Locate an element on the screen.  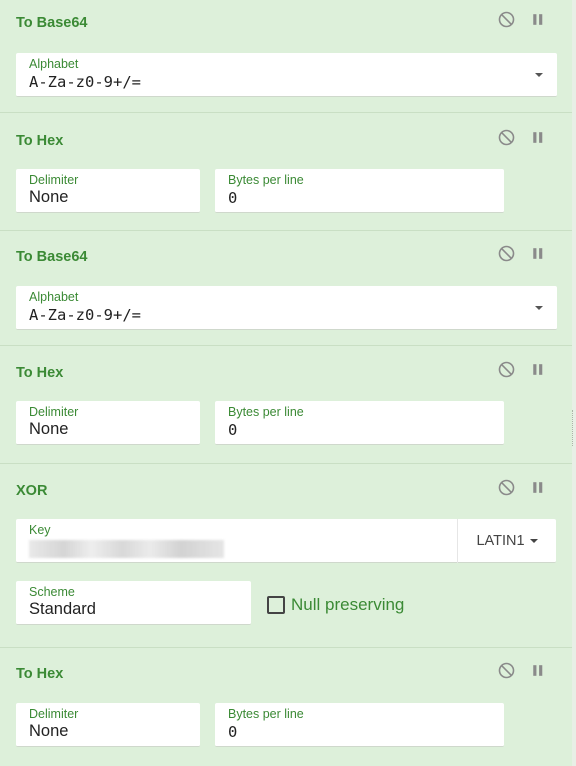
checkbox-label: Null preserving is located at coordinates (348, 604).